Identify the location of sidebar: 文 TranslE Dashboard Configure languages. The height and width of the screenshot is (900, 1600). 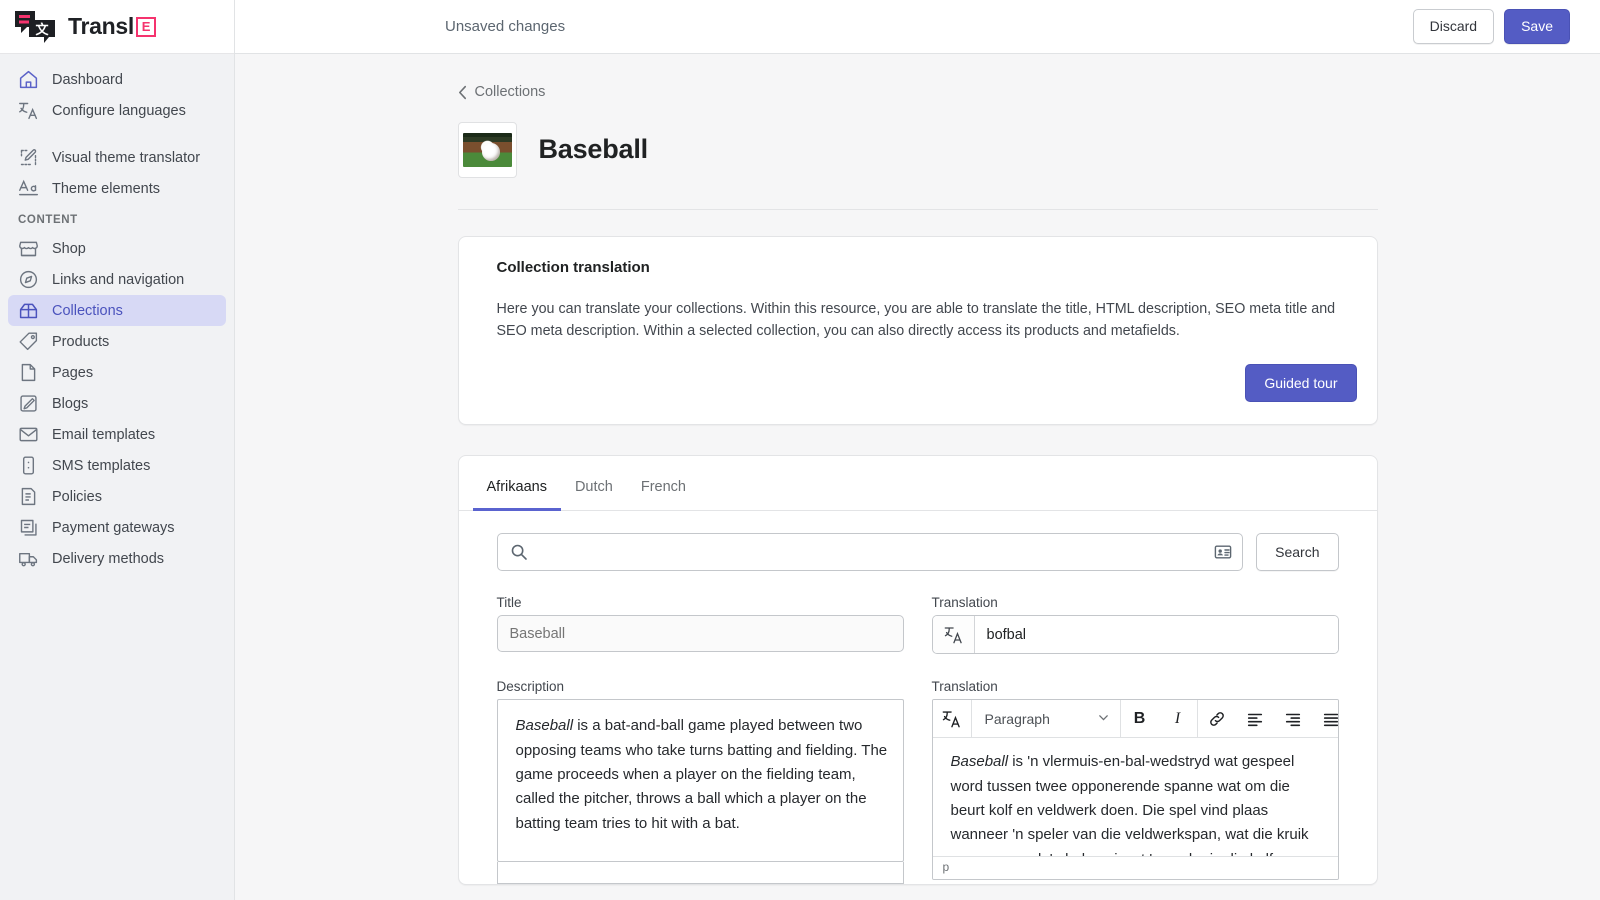
(117, 450).